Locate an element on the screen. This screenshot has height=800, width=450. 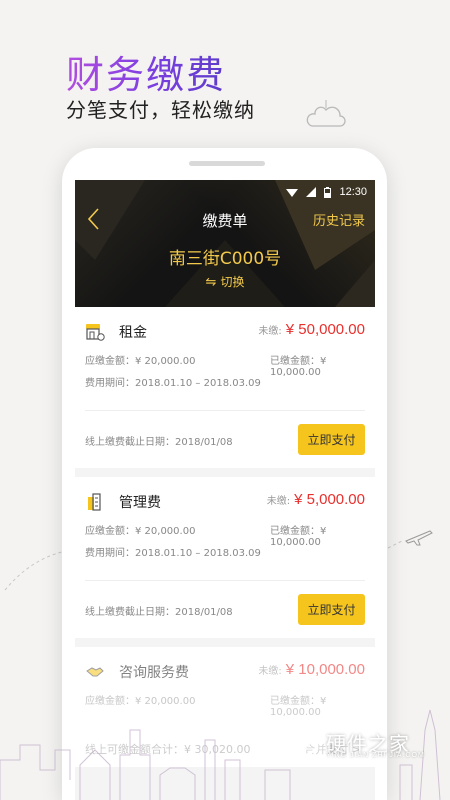
unpaid-amount: ¥ 5,000.00 is located at coordinates (329, 499).